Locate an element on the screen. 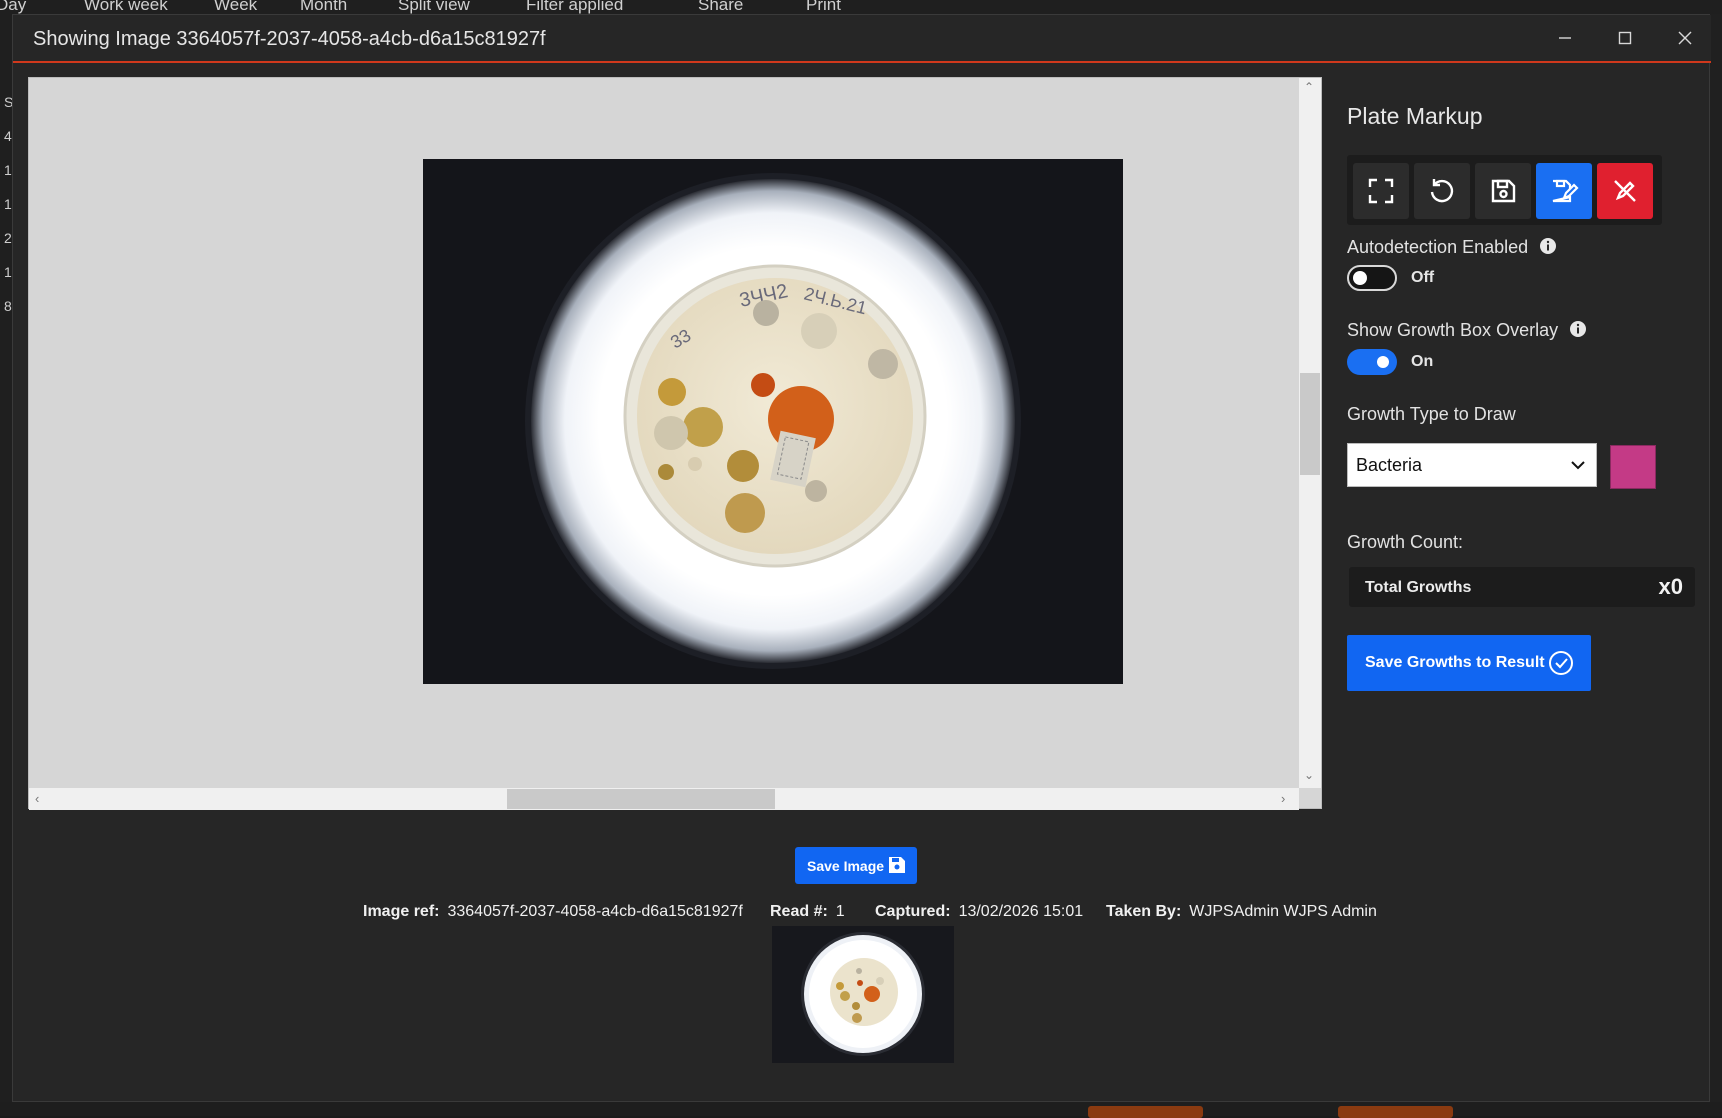  total-growths-value: x0 is located at coordinates (1670, 586).